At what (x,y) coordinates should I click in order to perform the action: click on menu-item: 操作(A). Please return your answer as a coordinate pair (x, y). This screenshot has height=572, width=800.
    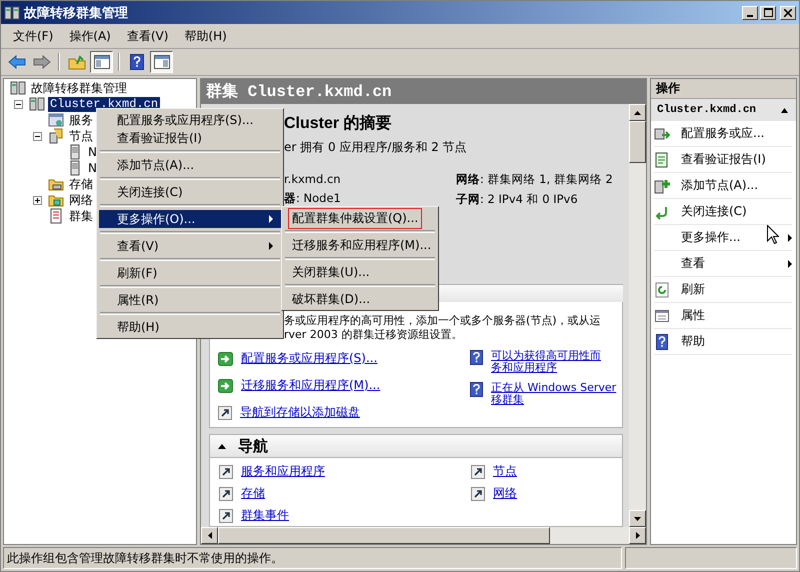
    Looking at the image, I should click on (90, 36).